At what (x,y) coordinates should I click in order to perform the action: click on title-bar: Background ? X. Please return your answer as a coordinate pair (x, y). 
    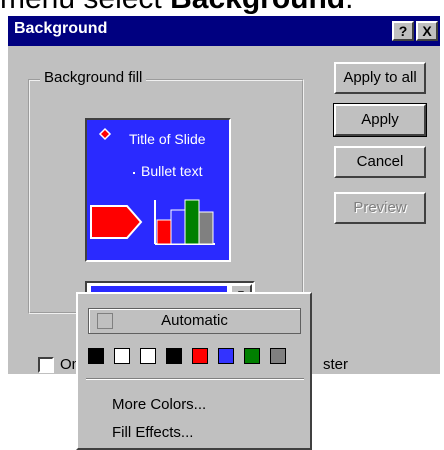
    Looking at the image, I should click on (224, 31).